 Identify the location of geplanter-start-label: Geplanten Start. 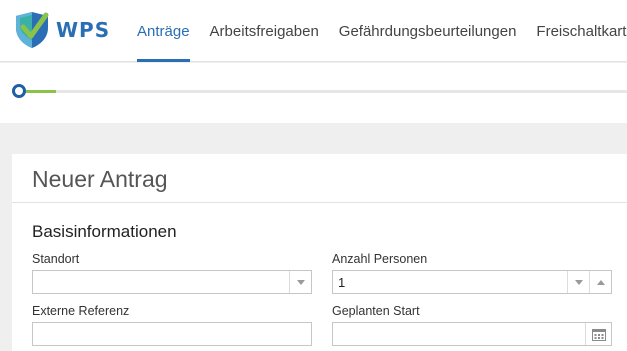
(376, 311).